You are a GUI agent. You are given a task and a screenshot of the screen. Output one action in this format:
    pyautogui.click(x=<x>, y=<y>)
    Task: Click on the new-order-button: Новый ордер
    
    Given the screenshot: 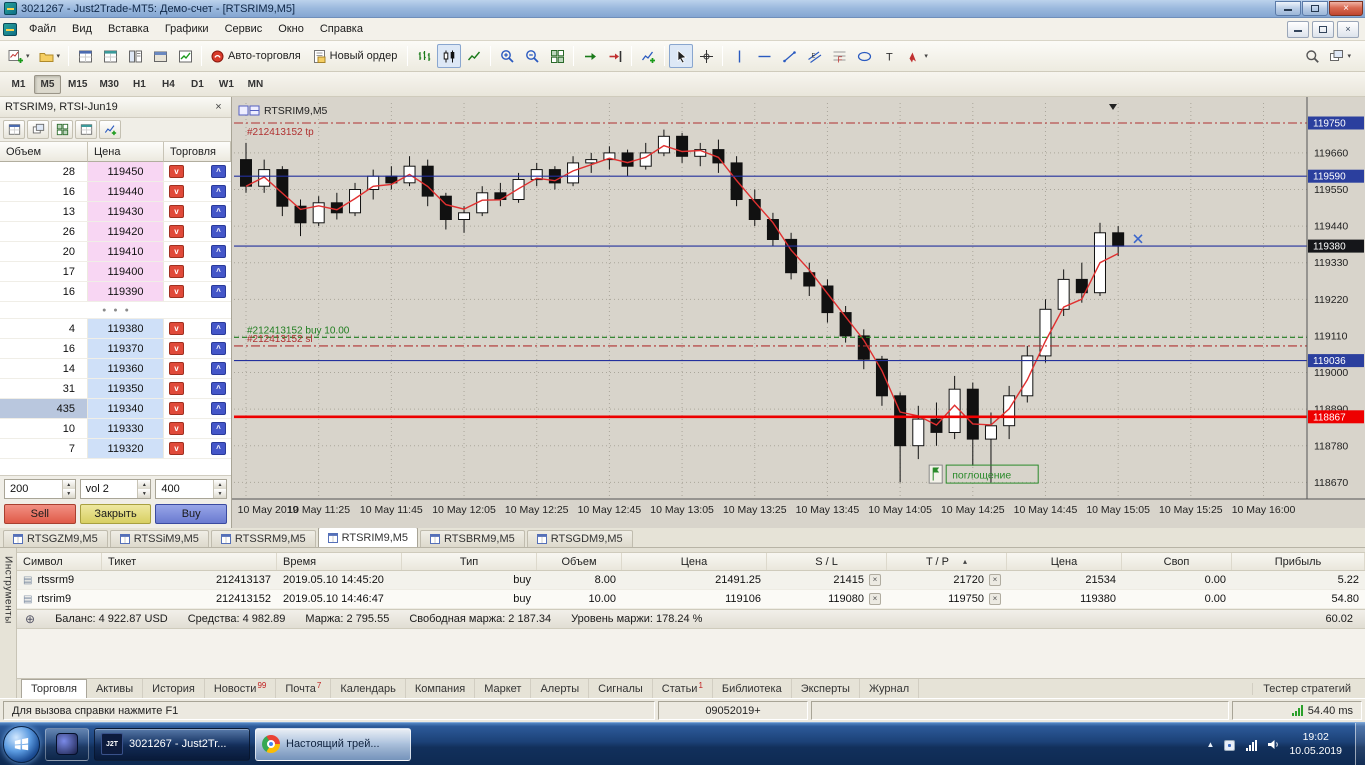 What is the action you would take?
    pyautogui.click(x=356, y=56)
    